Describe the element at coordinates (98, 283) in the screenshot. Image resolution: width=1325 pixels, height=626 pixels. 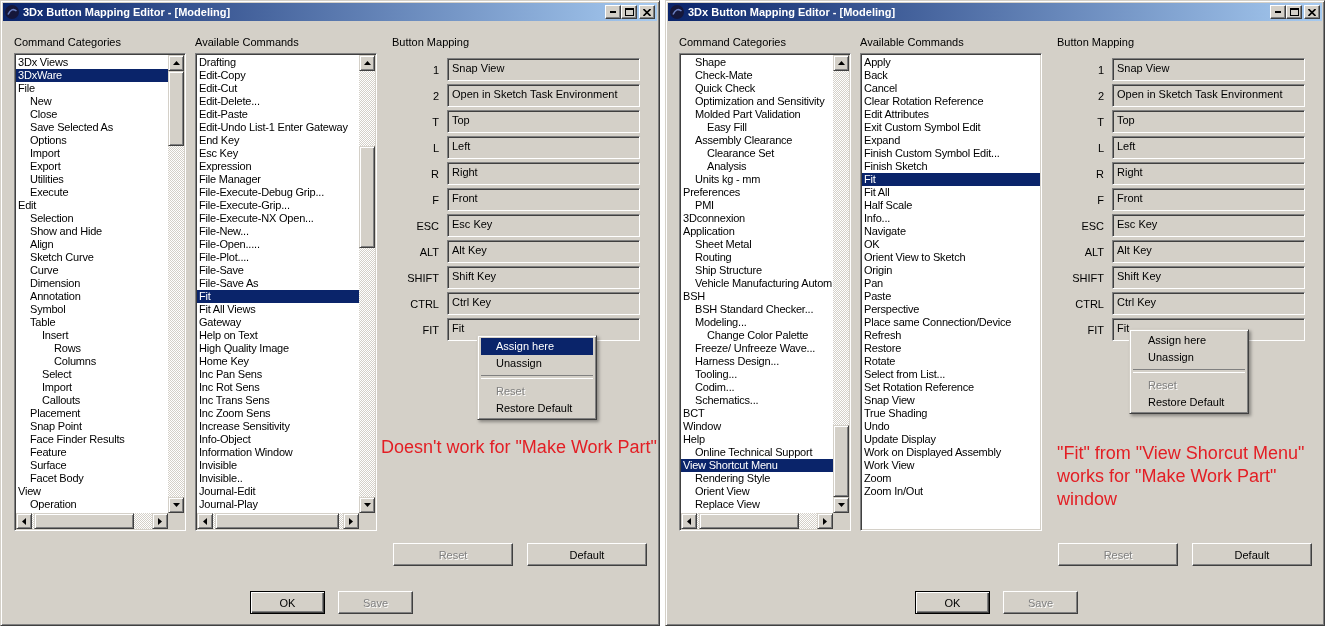
I see `list-item: Dimension` at that location.